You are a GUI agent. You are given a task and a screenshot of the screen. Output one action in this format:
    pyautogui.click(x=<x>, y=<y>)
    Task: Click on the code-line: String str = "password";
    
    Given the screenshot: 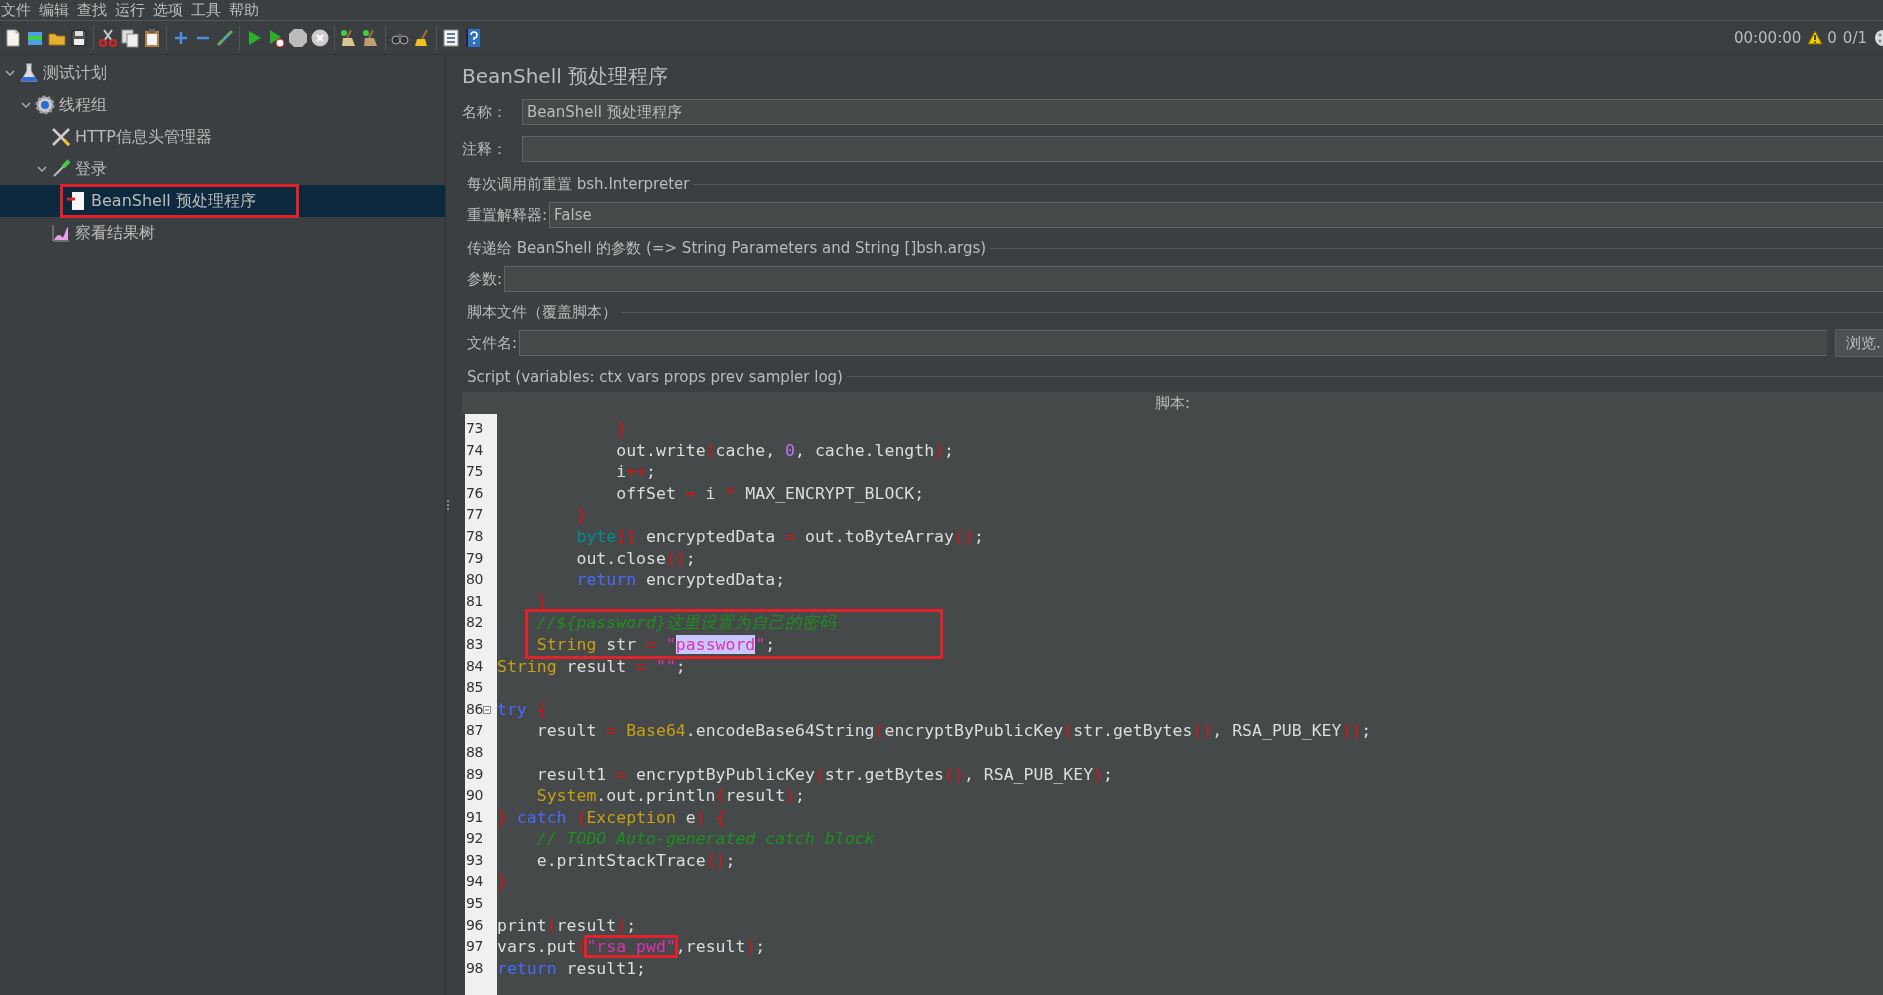 What is the action you would take?
    pyautogui.click(x=656, y=644)
    